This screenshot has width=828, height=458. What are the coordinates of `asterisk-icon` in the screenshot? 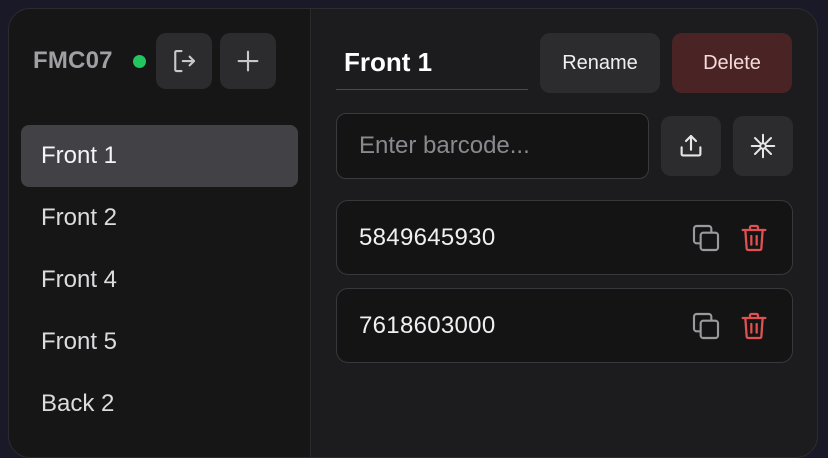 It's located at (763, 146).